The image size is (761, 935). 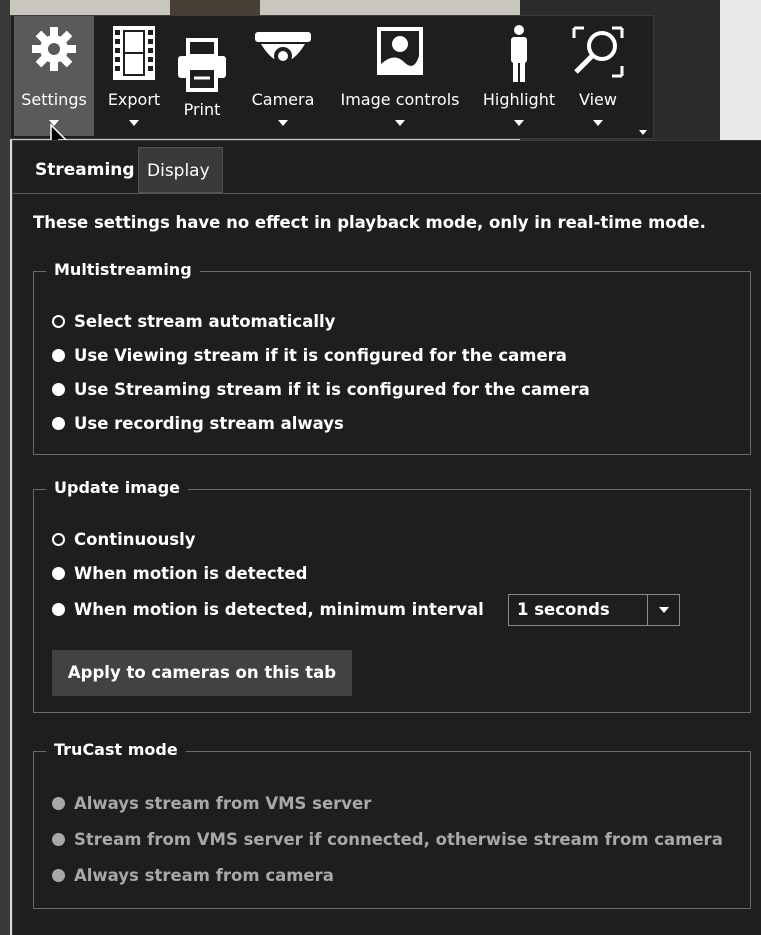 I want to click on image-controls-label: Image controls, so click(x=400, y=99).